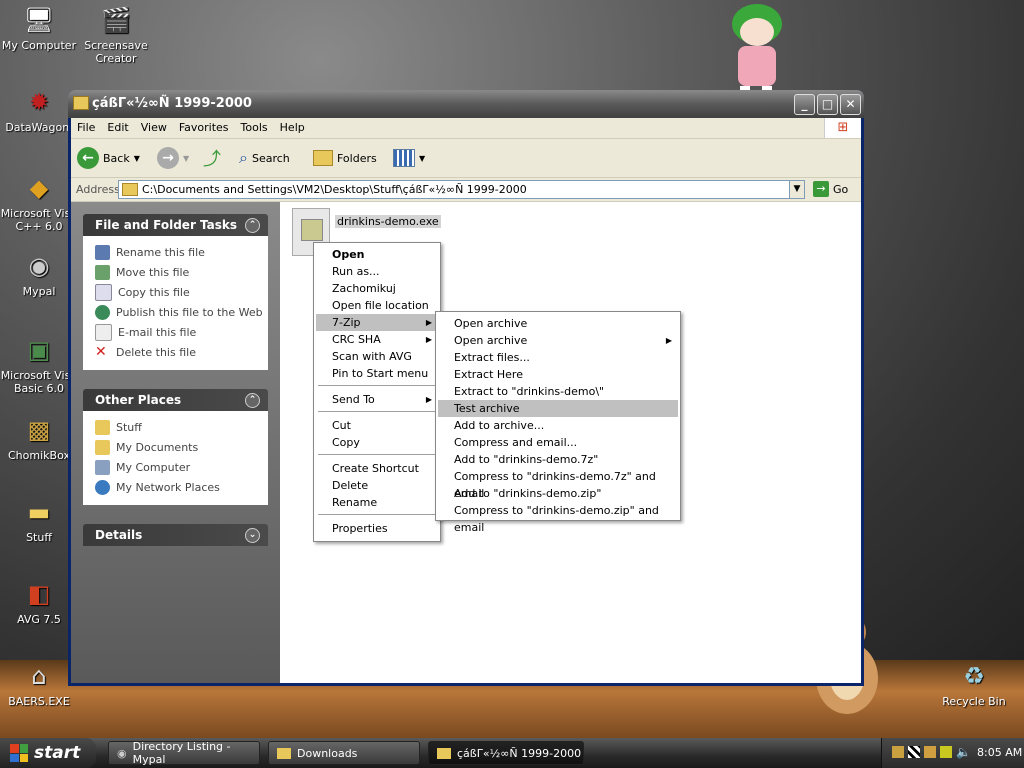 The height and width of the screenshot is (768, 1024). What do you see at coordinates (181, 427) in the screenshot?
I see `place-stuff: Stuff` at bounding box center [181, 427].